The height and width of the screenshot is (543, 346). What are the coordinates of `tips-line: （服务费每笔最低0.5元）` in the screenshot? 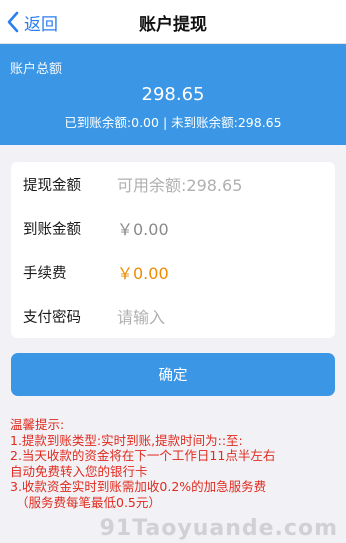 It's located at (88, 502).